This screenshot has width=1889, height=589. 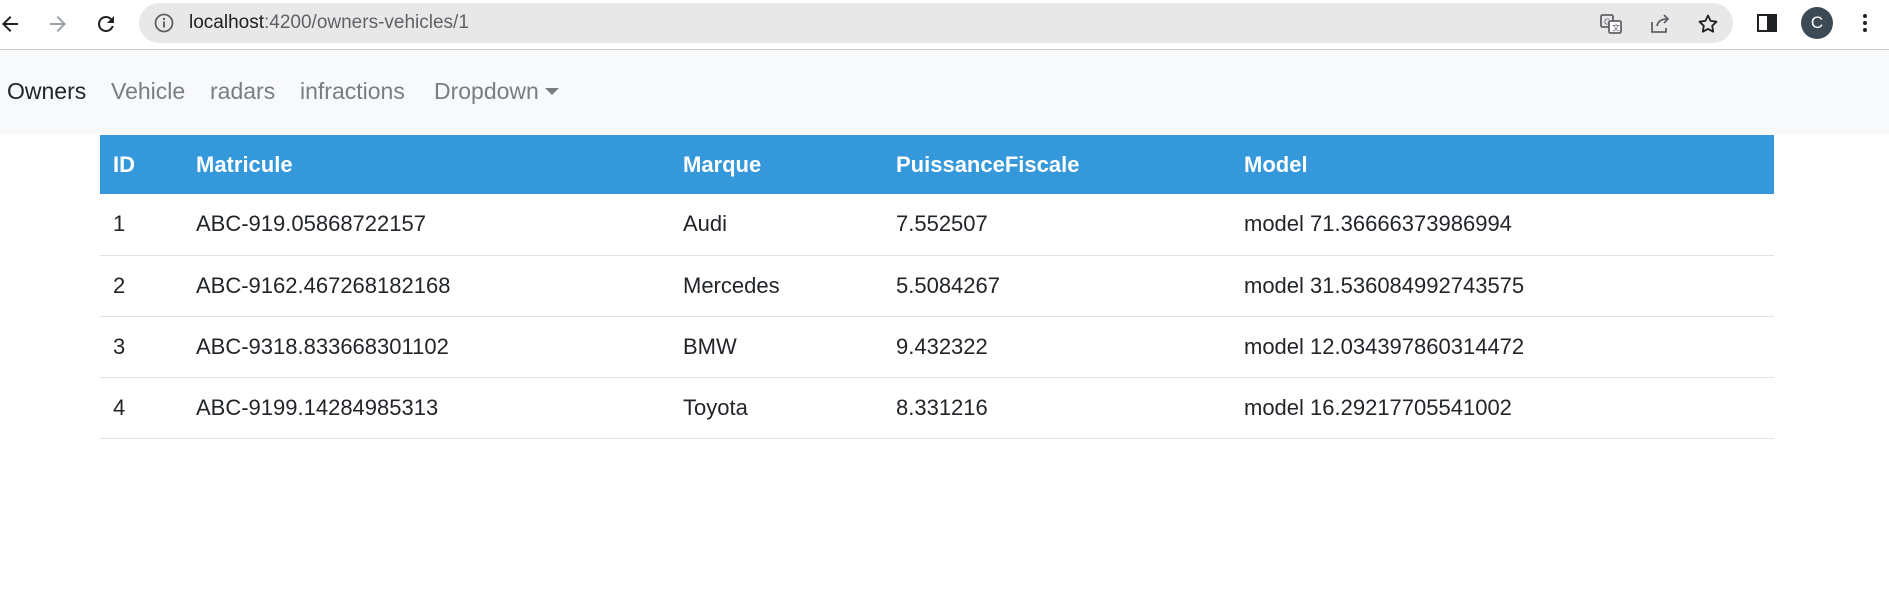 I want to click on nav-dropdown-label: Dropdown, so click(x=486, y=91).